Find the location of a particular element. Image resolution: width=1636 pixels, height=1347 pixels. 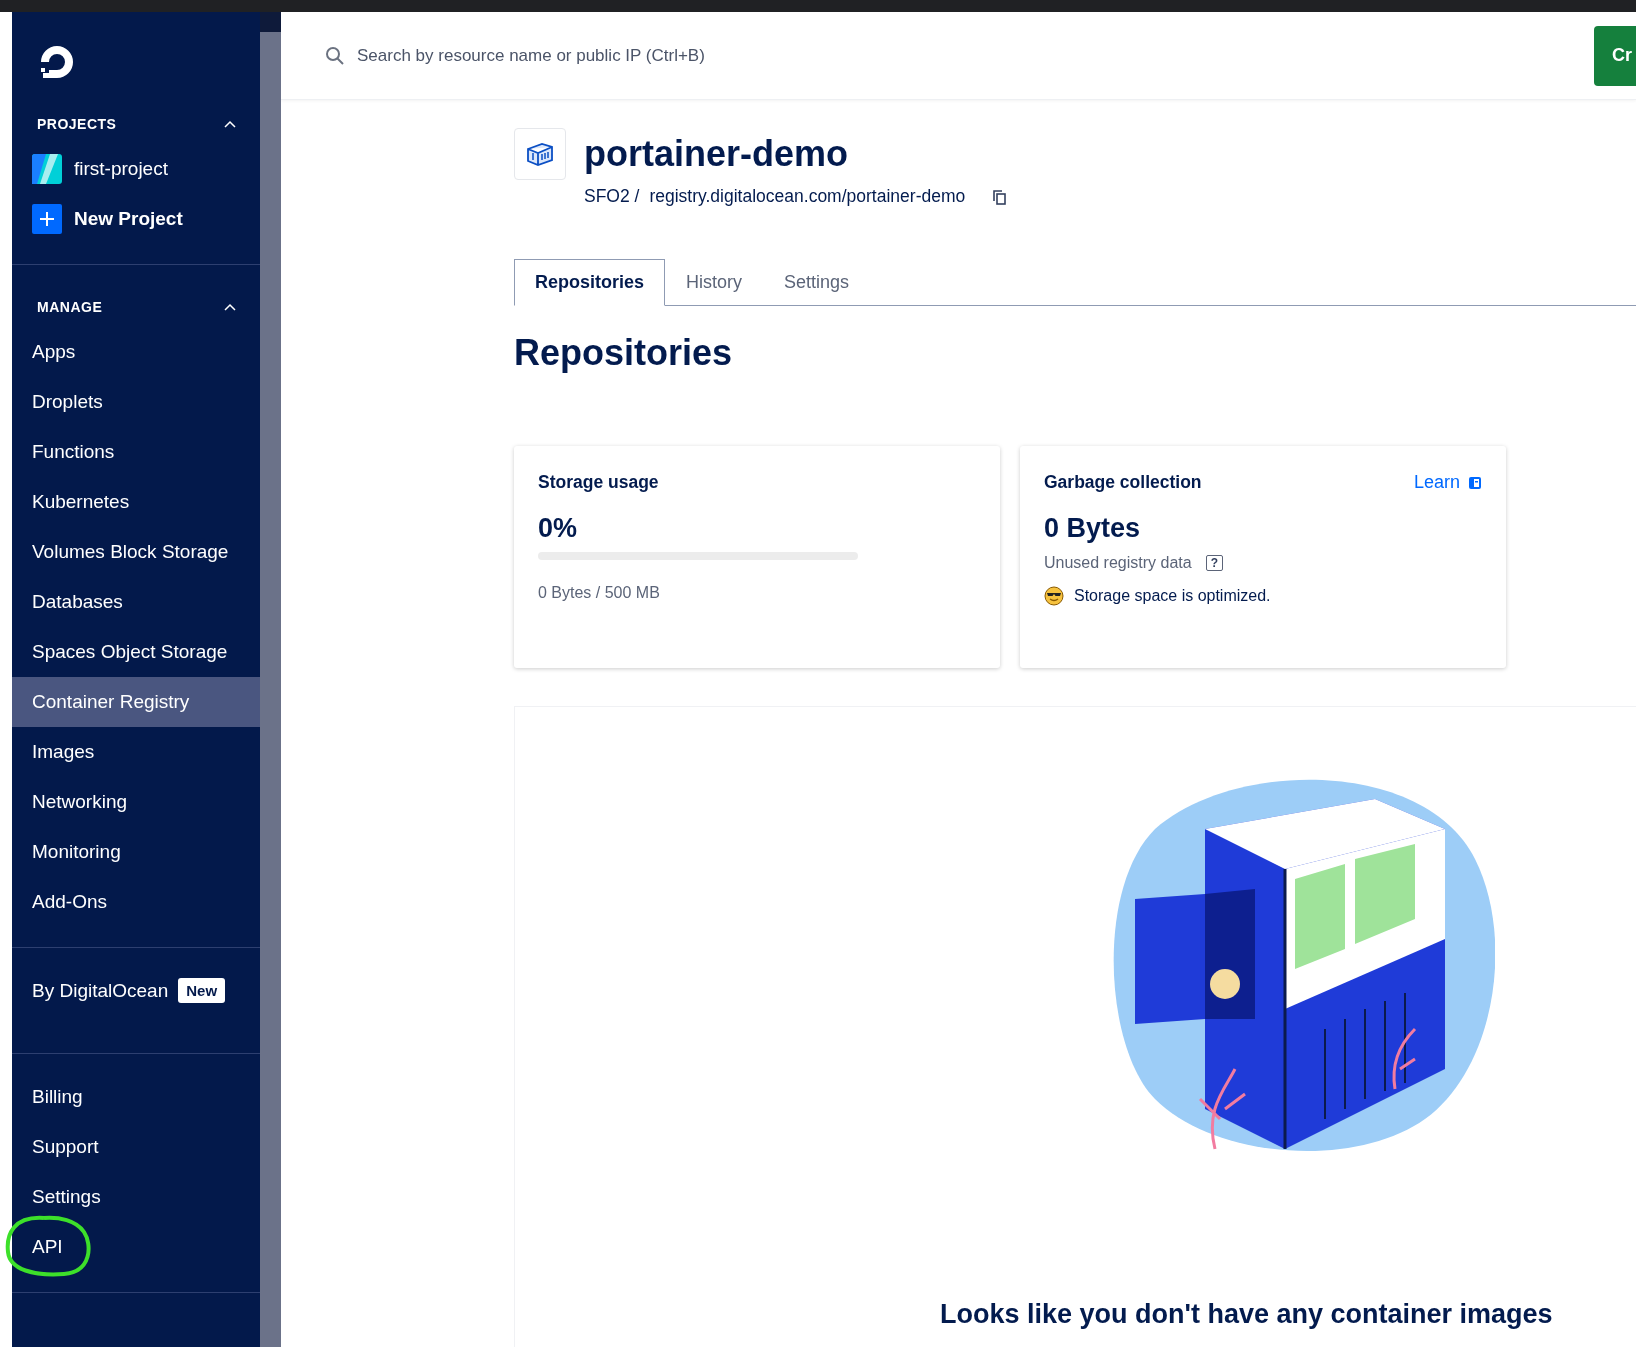

plus-icon is located at coordinates (47, 219).